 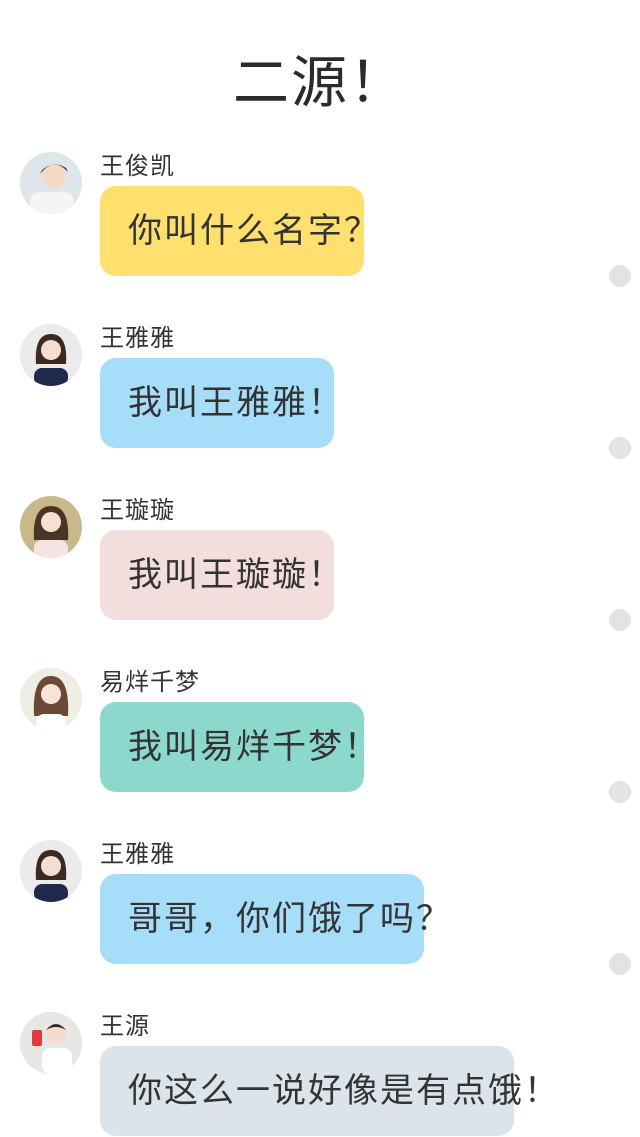 I want to click on message-row: 王源 你这么一说好像是有点饿！, so click(x=320, y=1074).